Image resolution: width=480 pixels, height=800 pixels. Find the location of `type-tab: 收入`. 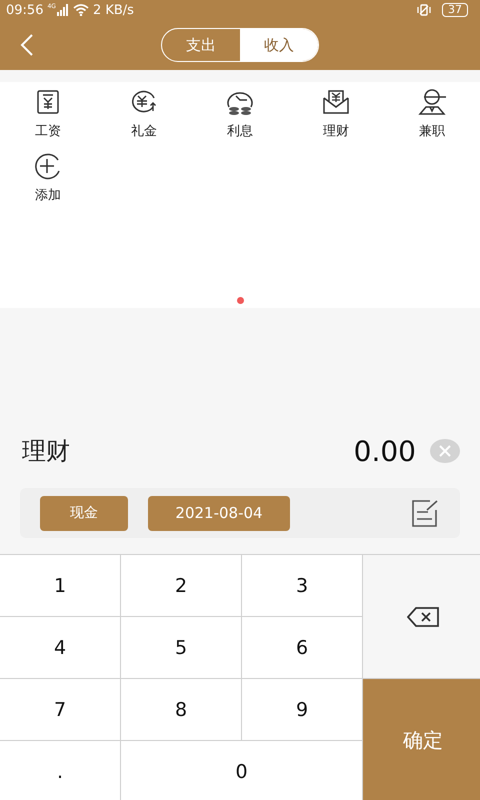

type-tab: 收入 is located at coordinates (279, 45).